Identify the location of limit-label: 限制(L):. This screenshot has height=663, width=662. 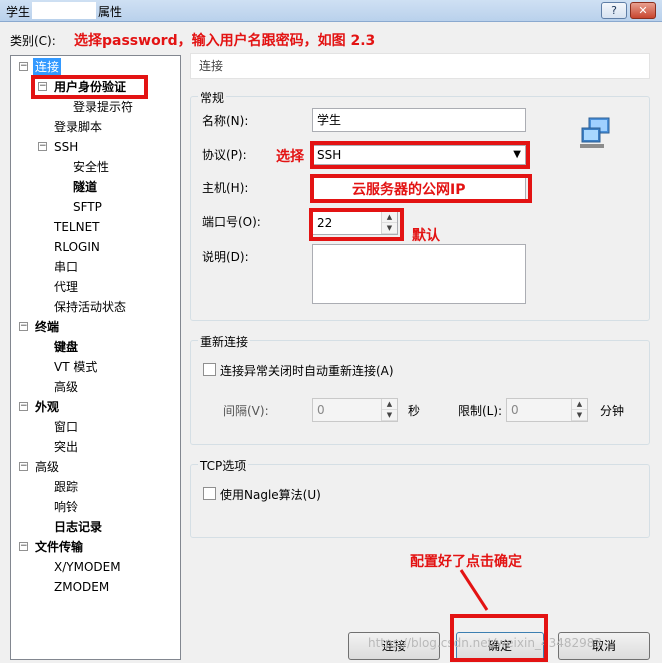
(480, 411).